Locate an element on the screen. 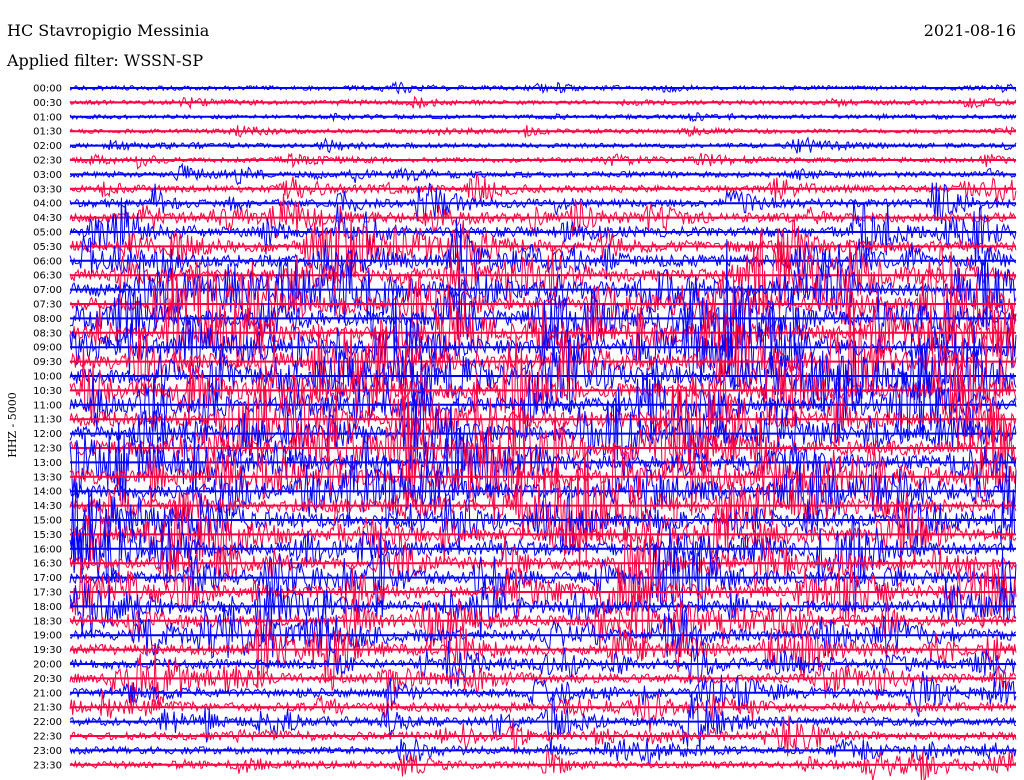 The height and width of the screenshot is (780, 1024). time-tick-label: 18:00 is located at coordinates (47, 607).